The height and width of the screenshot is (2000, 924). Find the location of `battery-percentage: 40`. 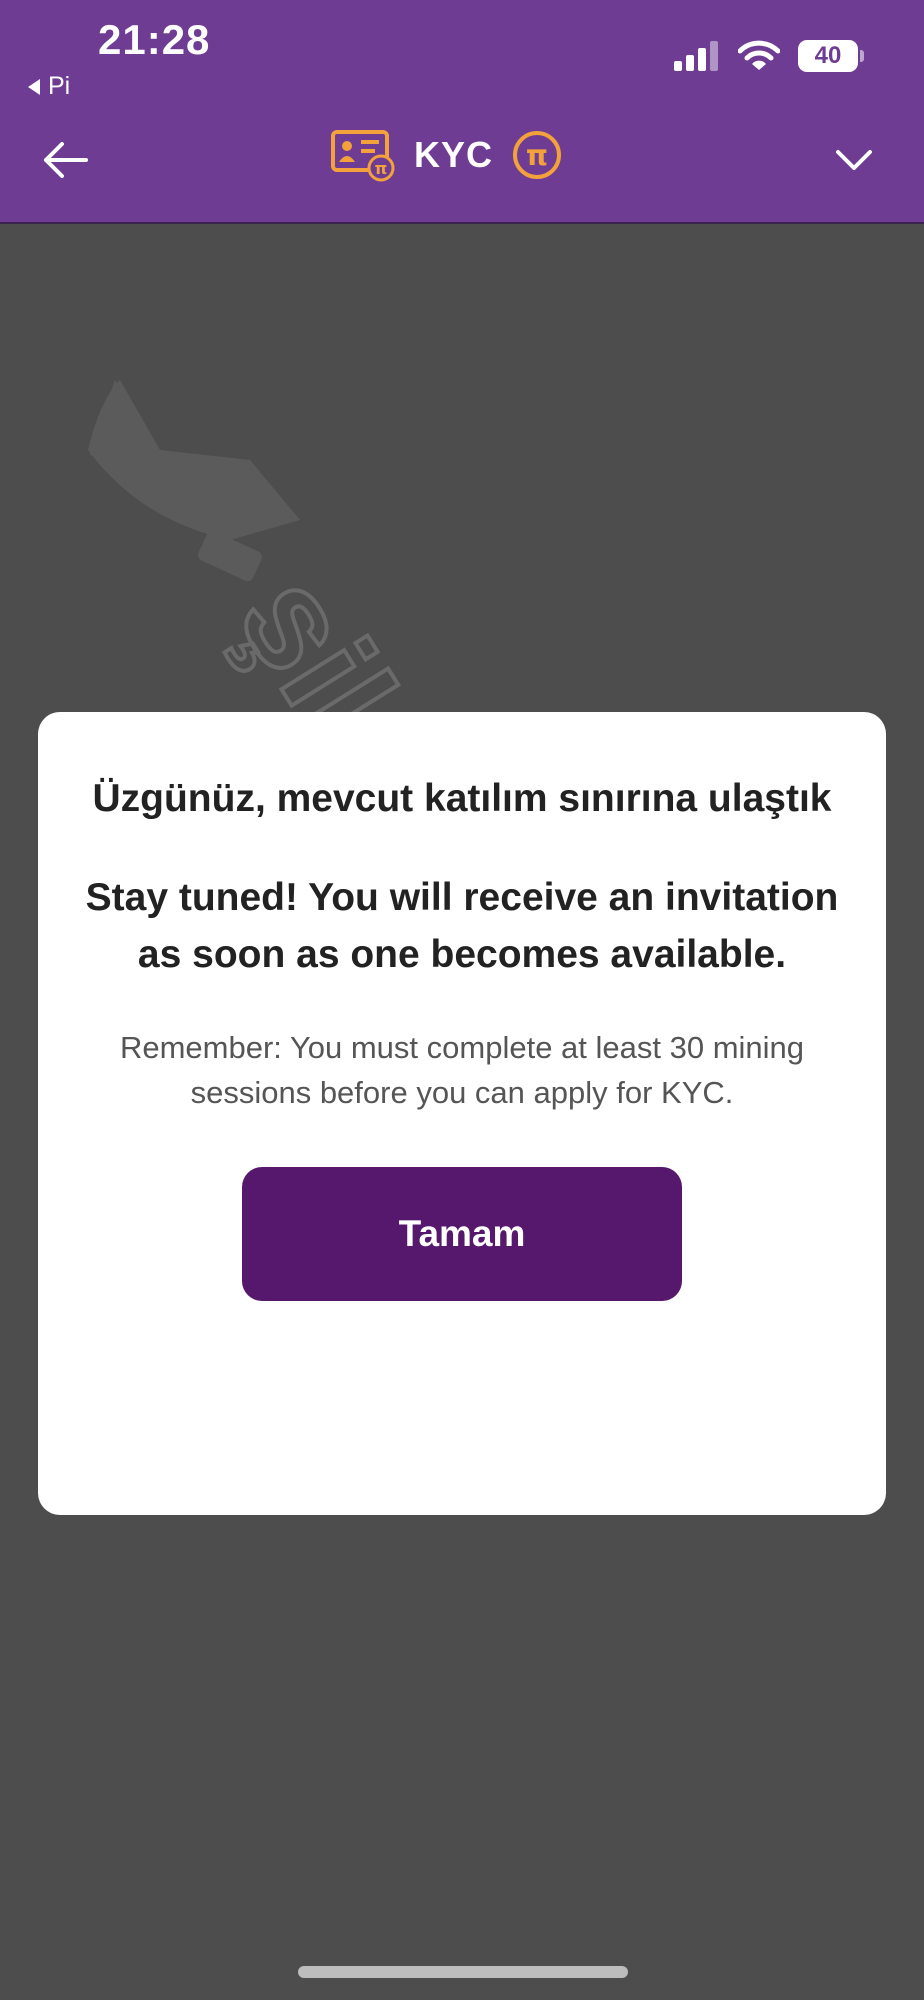

battery-percentage: 40 is located at coordinates (828, 55).